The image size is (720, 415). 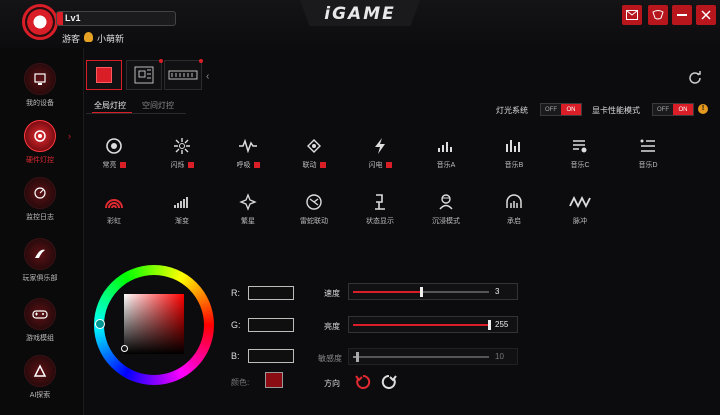 What do you see at coordinates (116, 18) in the screenshot?
I see `level-bar: Lv1` at bounding box center [116, 18].